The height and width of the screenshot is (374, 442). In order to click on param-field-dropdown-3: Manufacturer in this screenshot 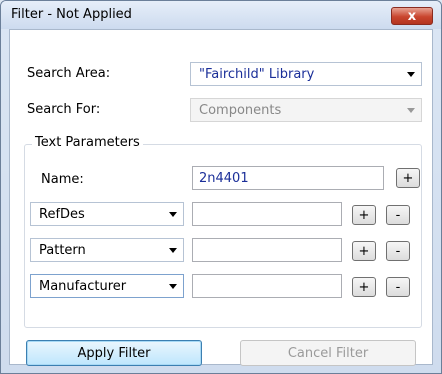, I will do `click(107, 286)`.